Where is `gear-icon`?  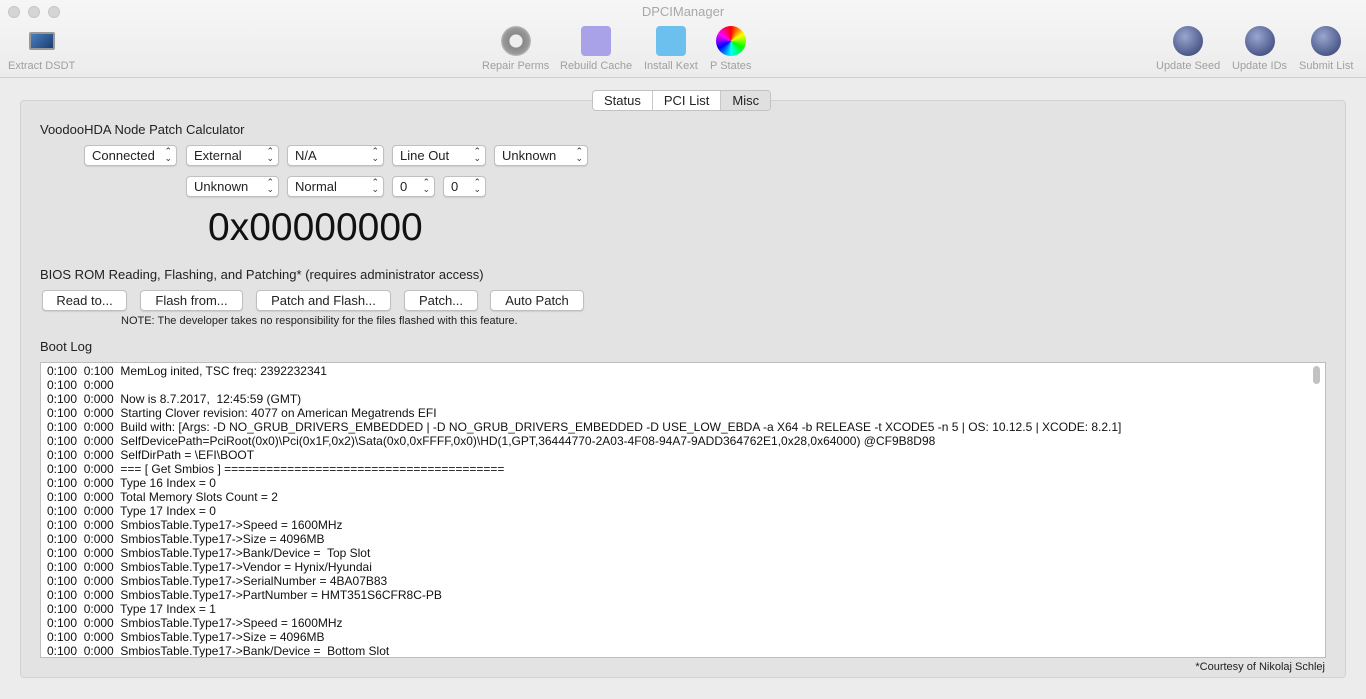 gear-icon is located at coordinates (515, 41).